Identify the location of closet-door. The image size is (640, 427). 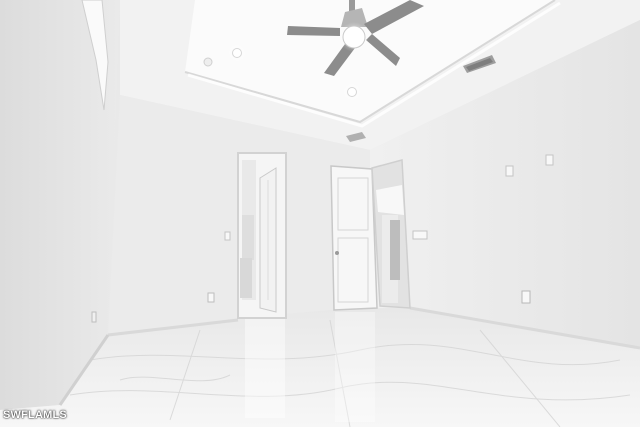
(354, 238).